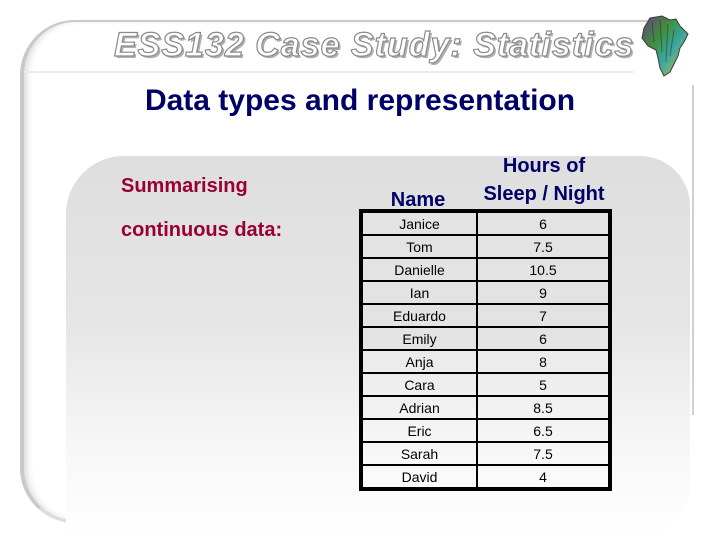  What do you see at coordinates (543, 430) in the screenshot?
I see `cell-hours: 6.5` at bounding box center [543, 430].